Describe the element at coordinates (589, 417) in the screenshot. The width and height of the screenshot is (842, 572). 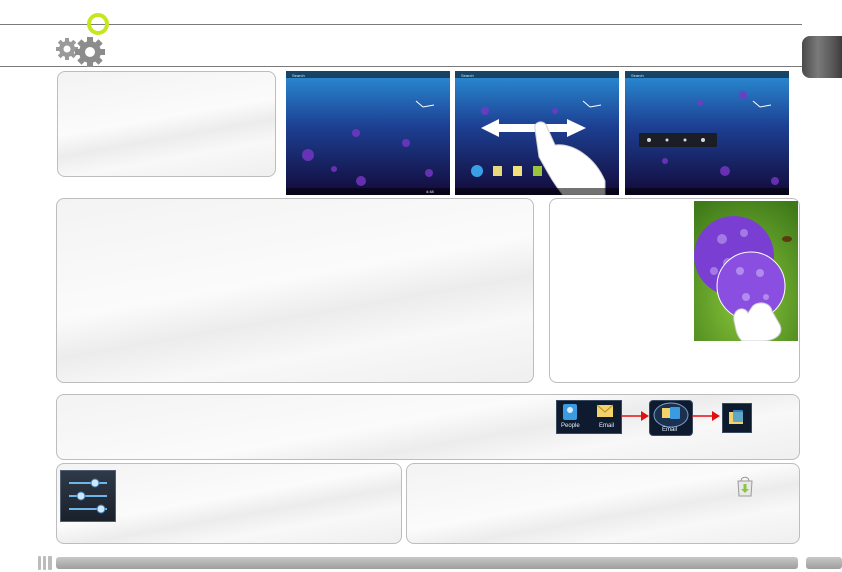
I see `app-icons-pair: People Email` at that location.